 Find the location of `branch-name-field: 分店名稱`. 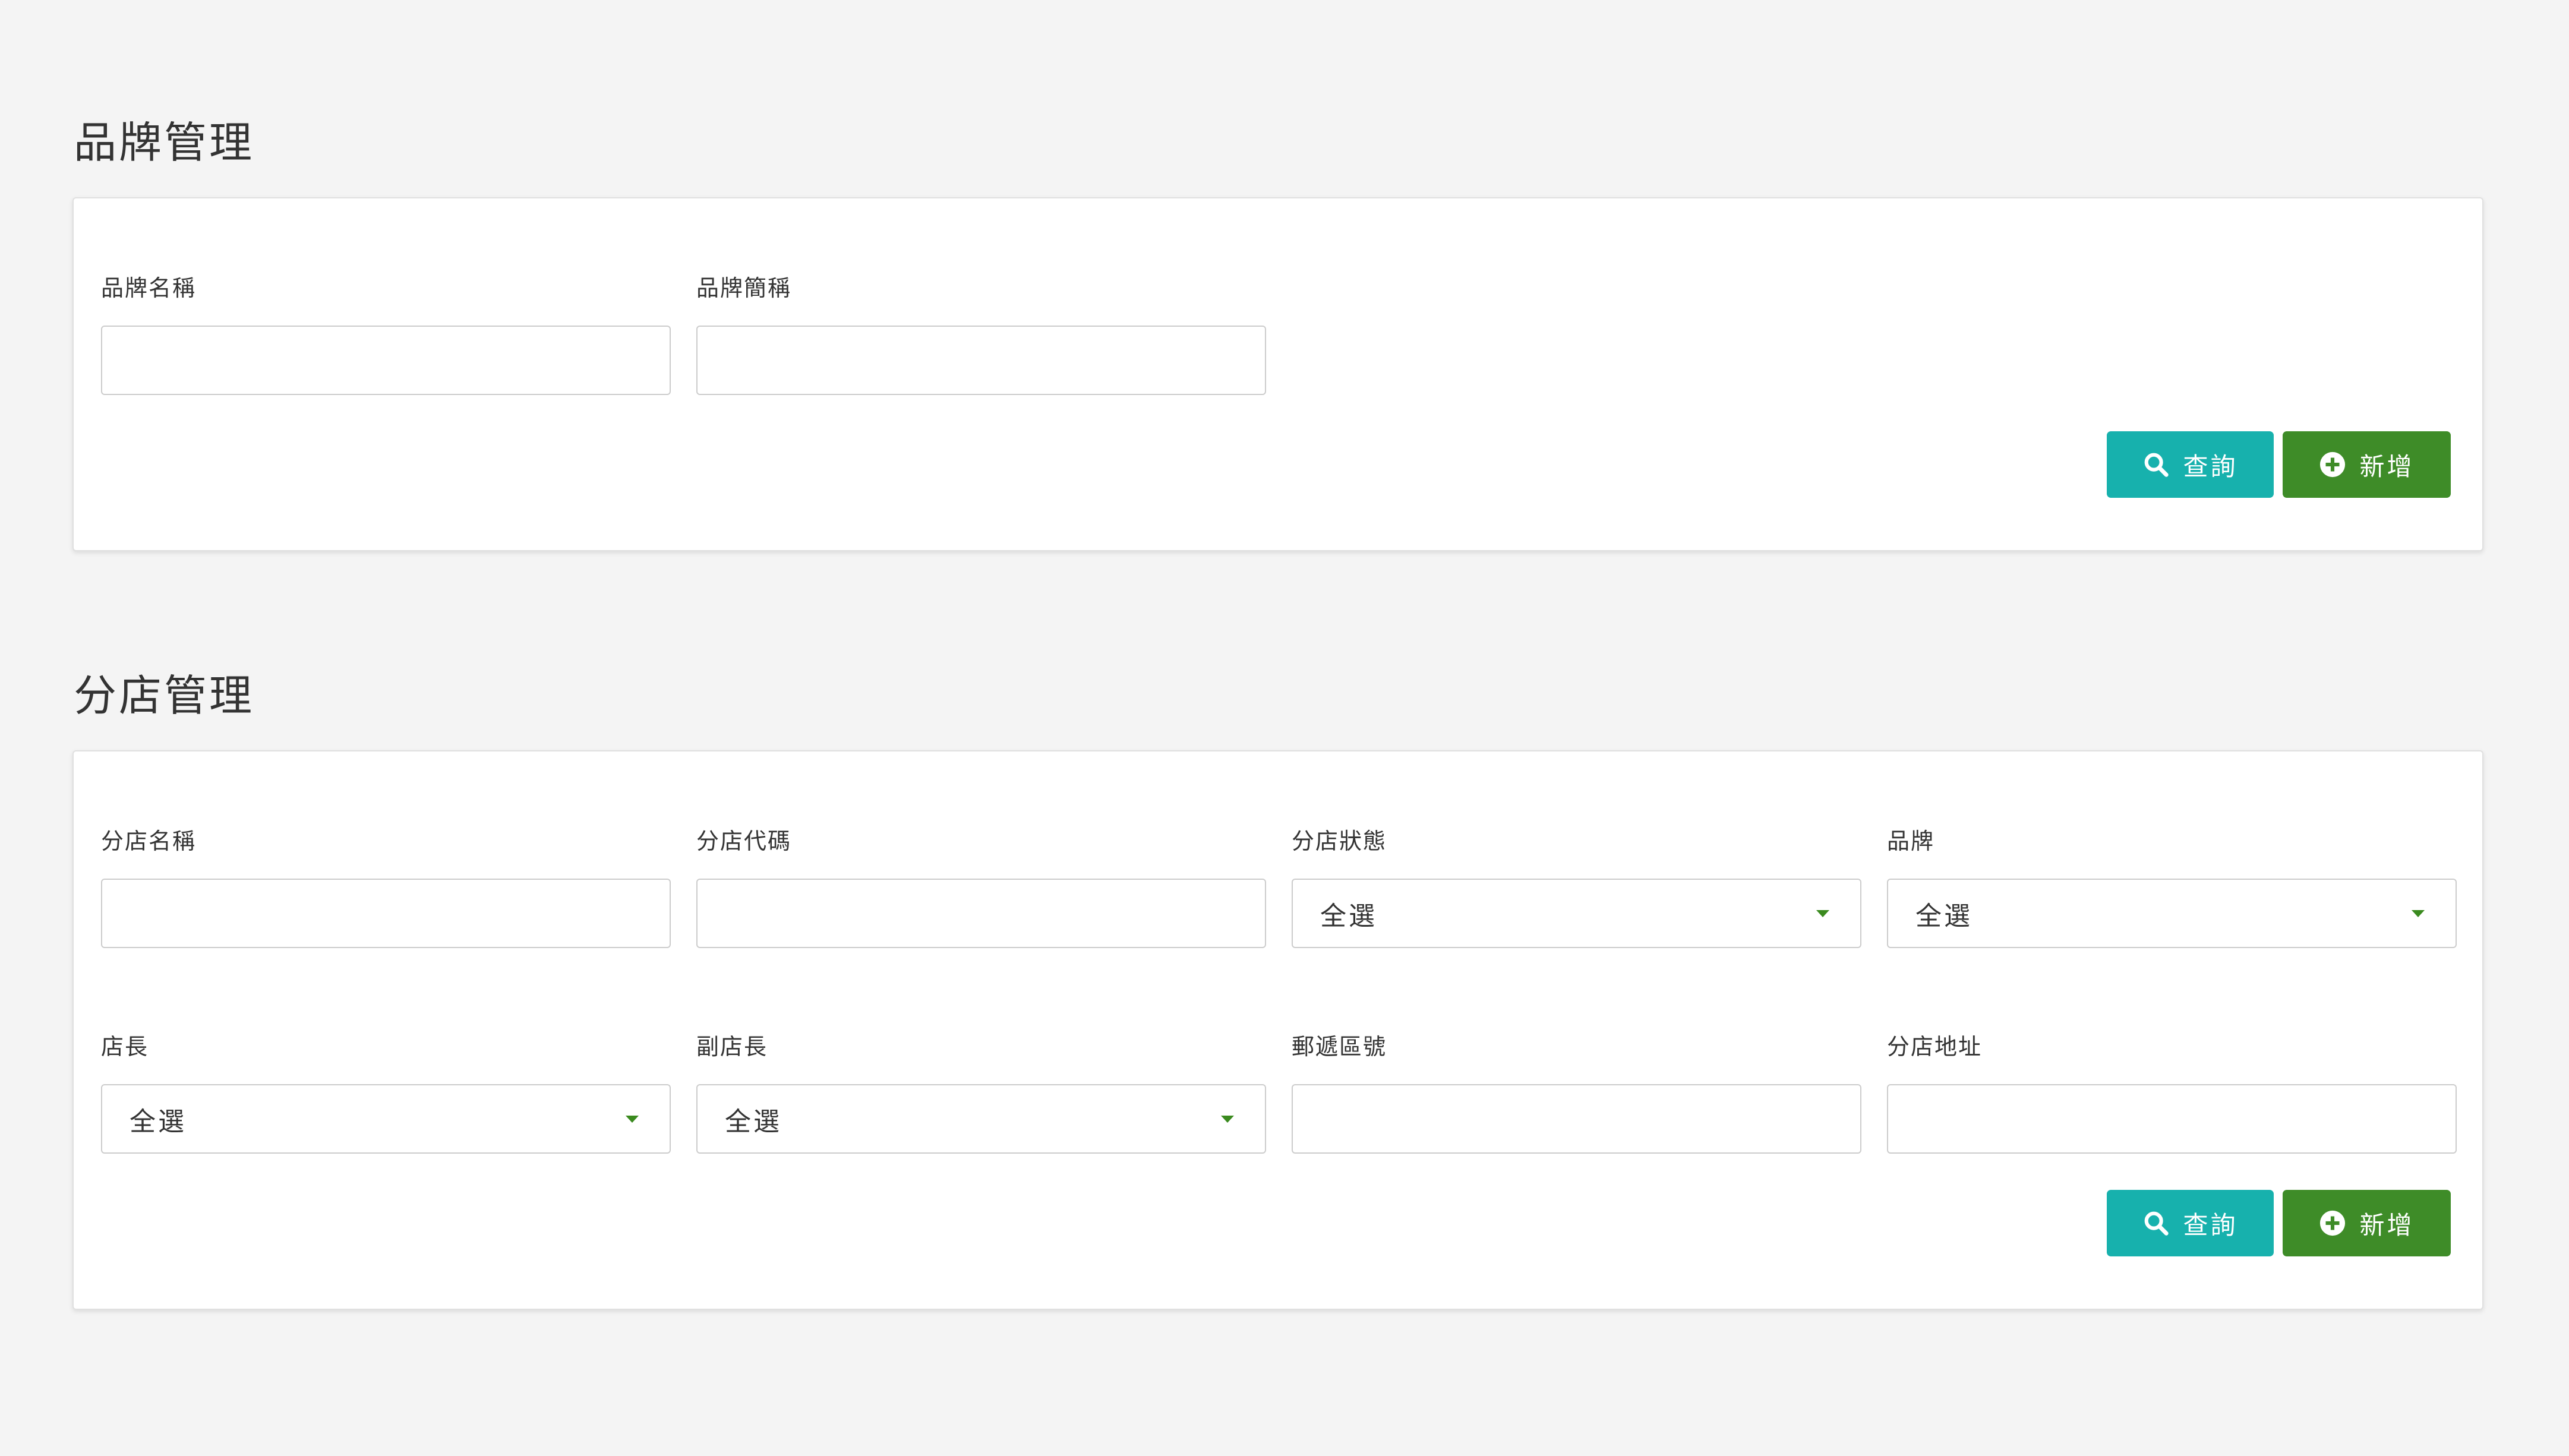

branch-name-field: 分店名稱 is located at coordinates (386, 888).